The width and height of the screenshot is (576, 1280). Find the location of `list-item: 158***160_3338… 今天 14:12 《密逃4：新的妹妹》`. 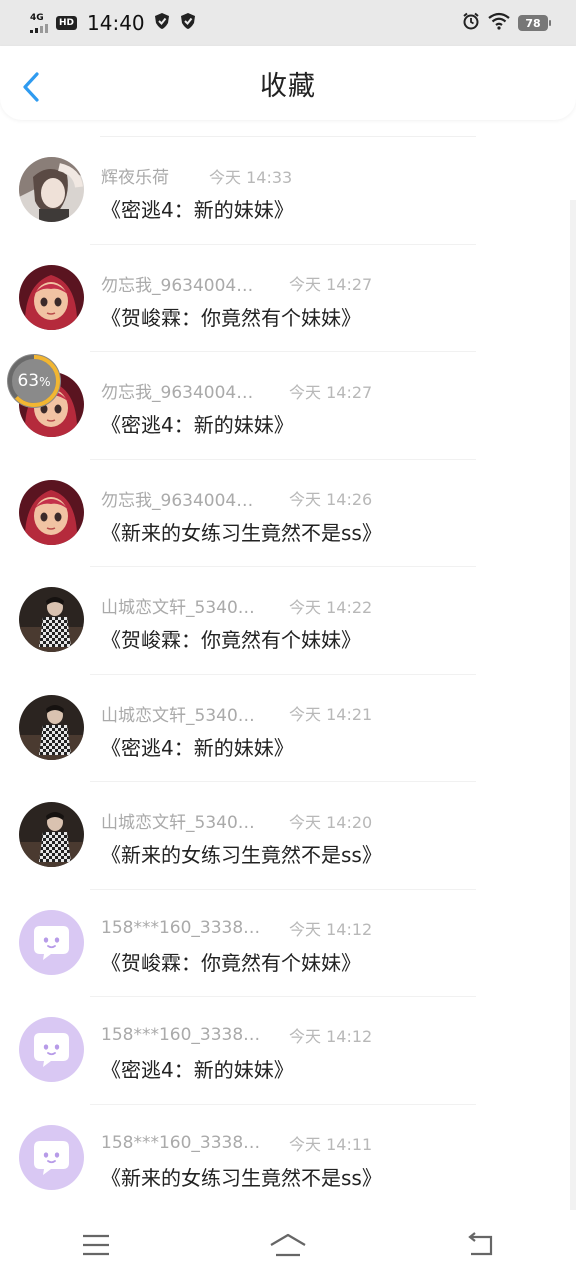

list-item: 158***160_3338… 今天 14:12 《密逃4：新的妹妹》 is located at coordinates (288, 1051).